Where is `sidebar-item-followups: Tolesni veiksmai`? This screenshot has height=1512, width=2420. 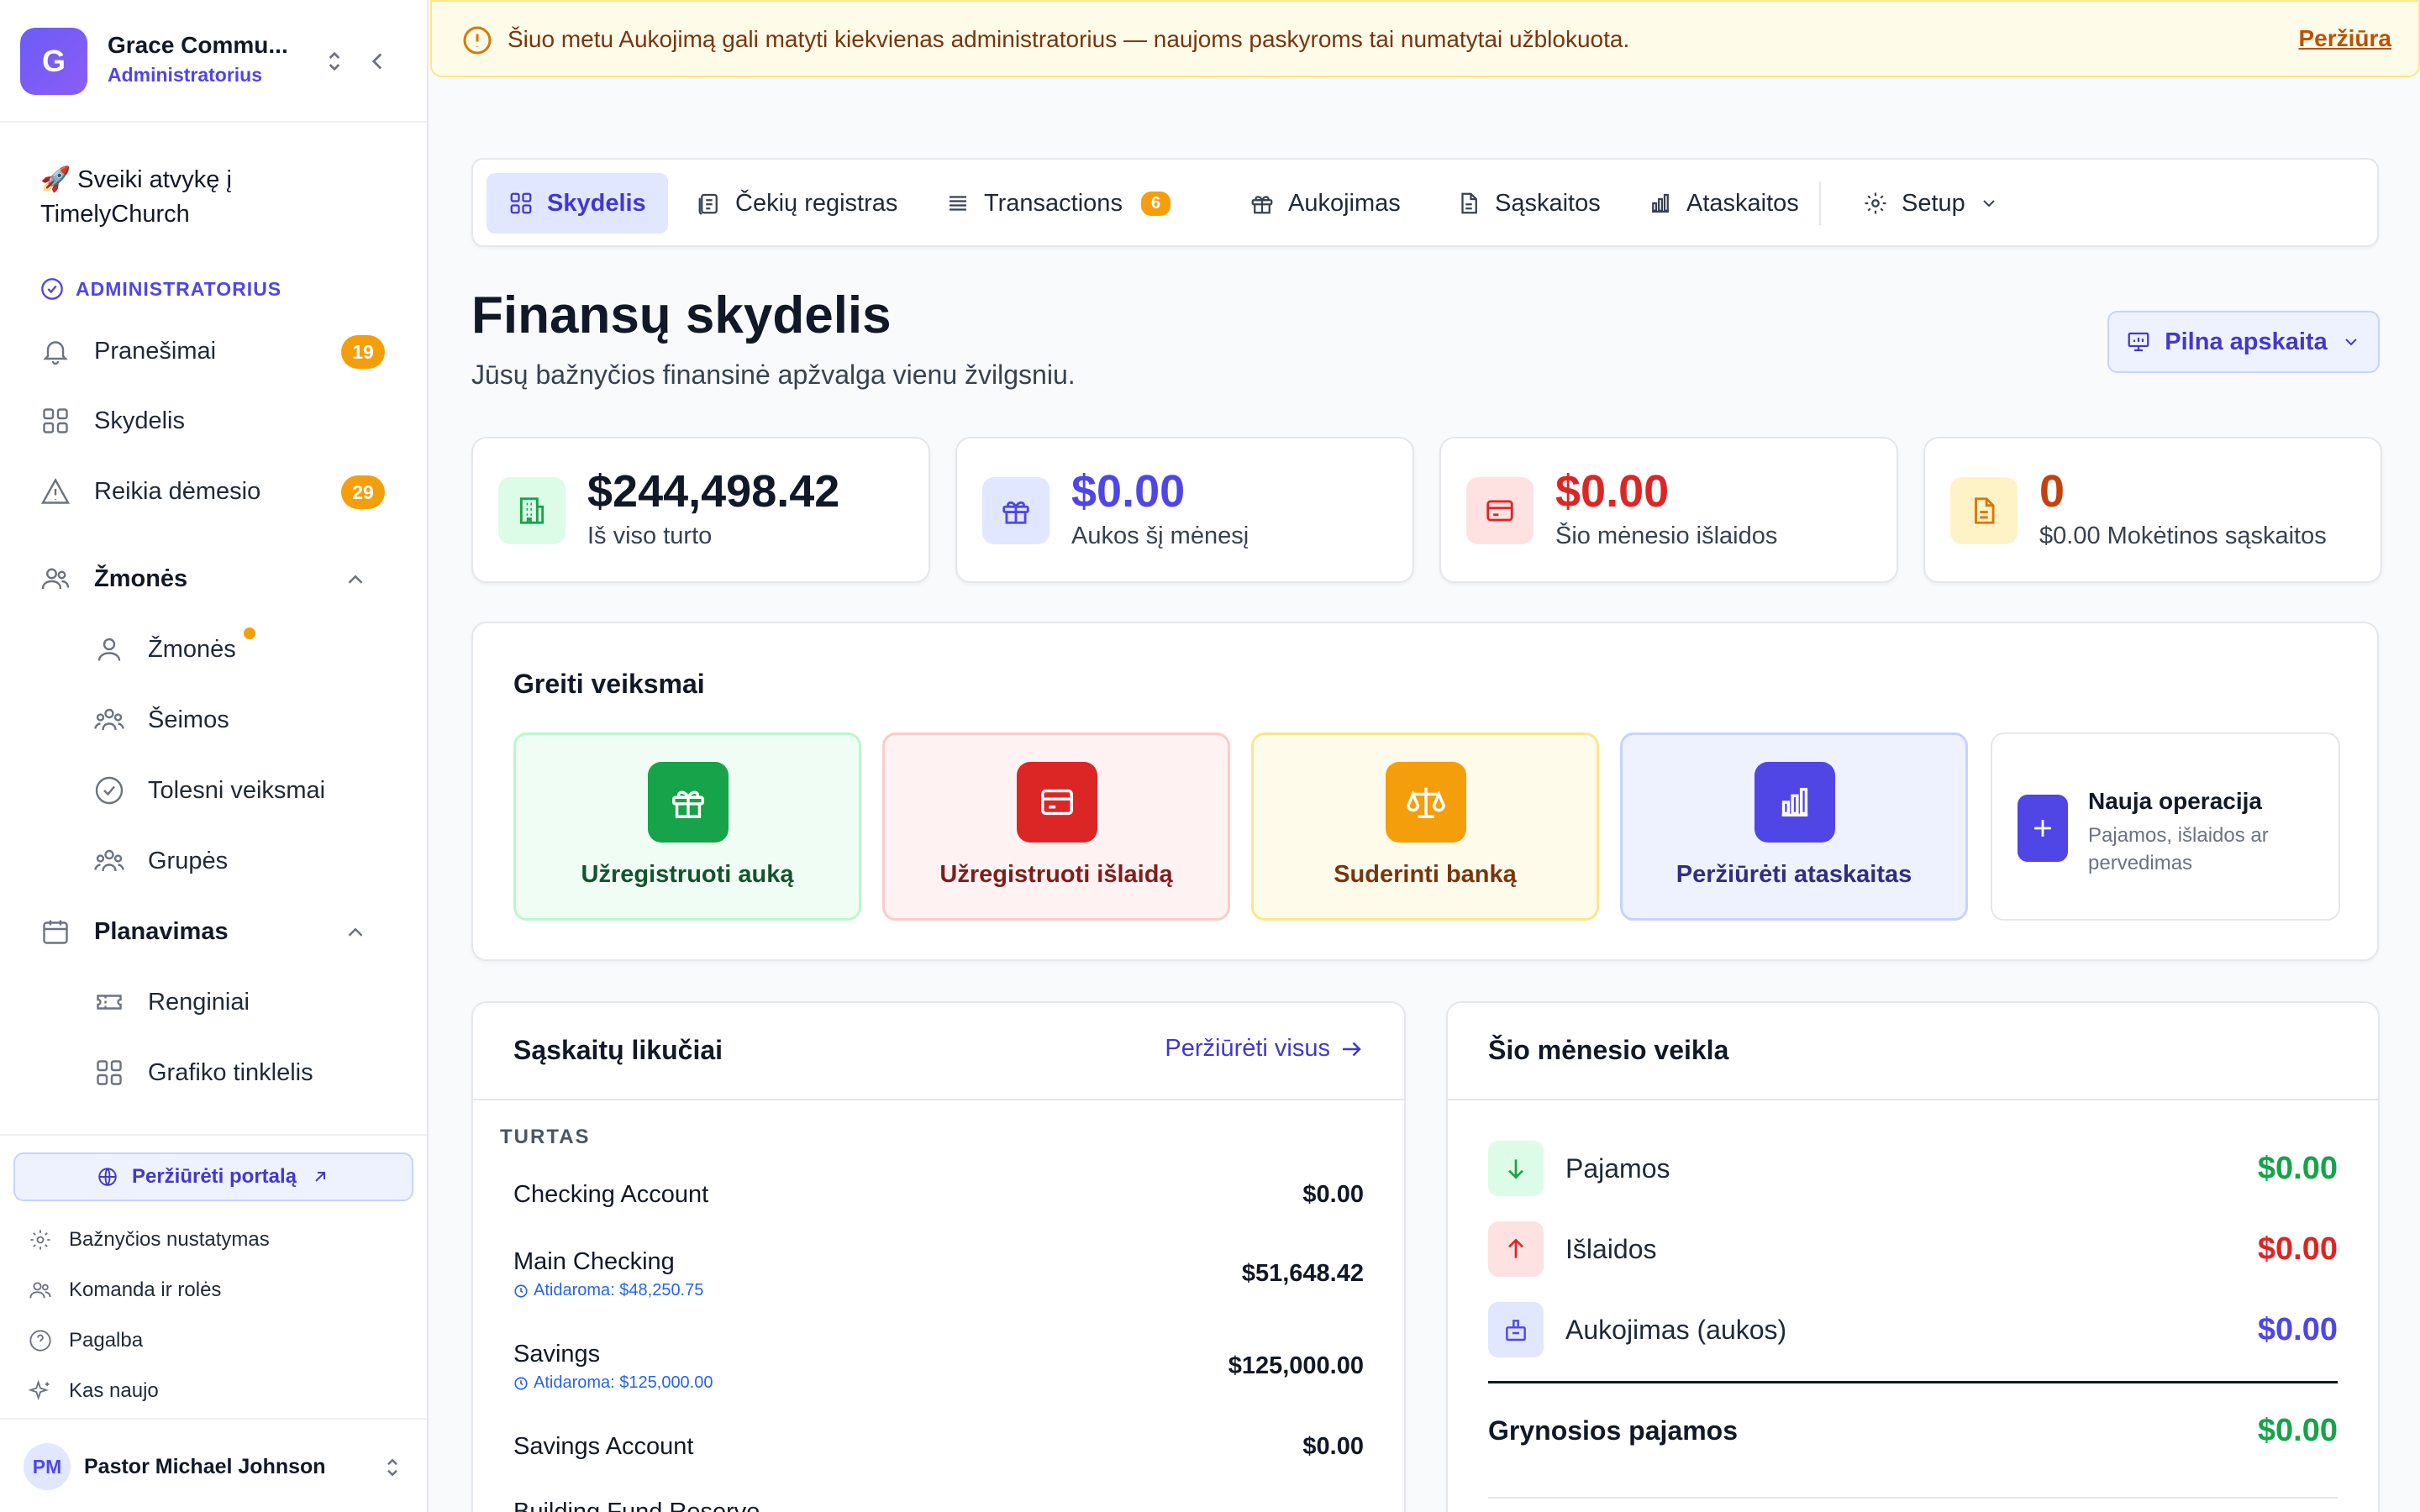 sidebar-item-followups: Tolesni veiksmai is located at coordinates (243, 790).